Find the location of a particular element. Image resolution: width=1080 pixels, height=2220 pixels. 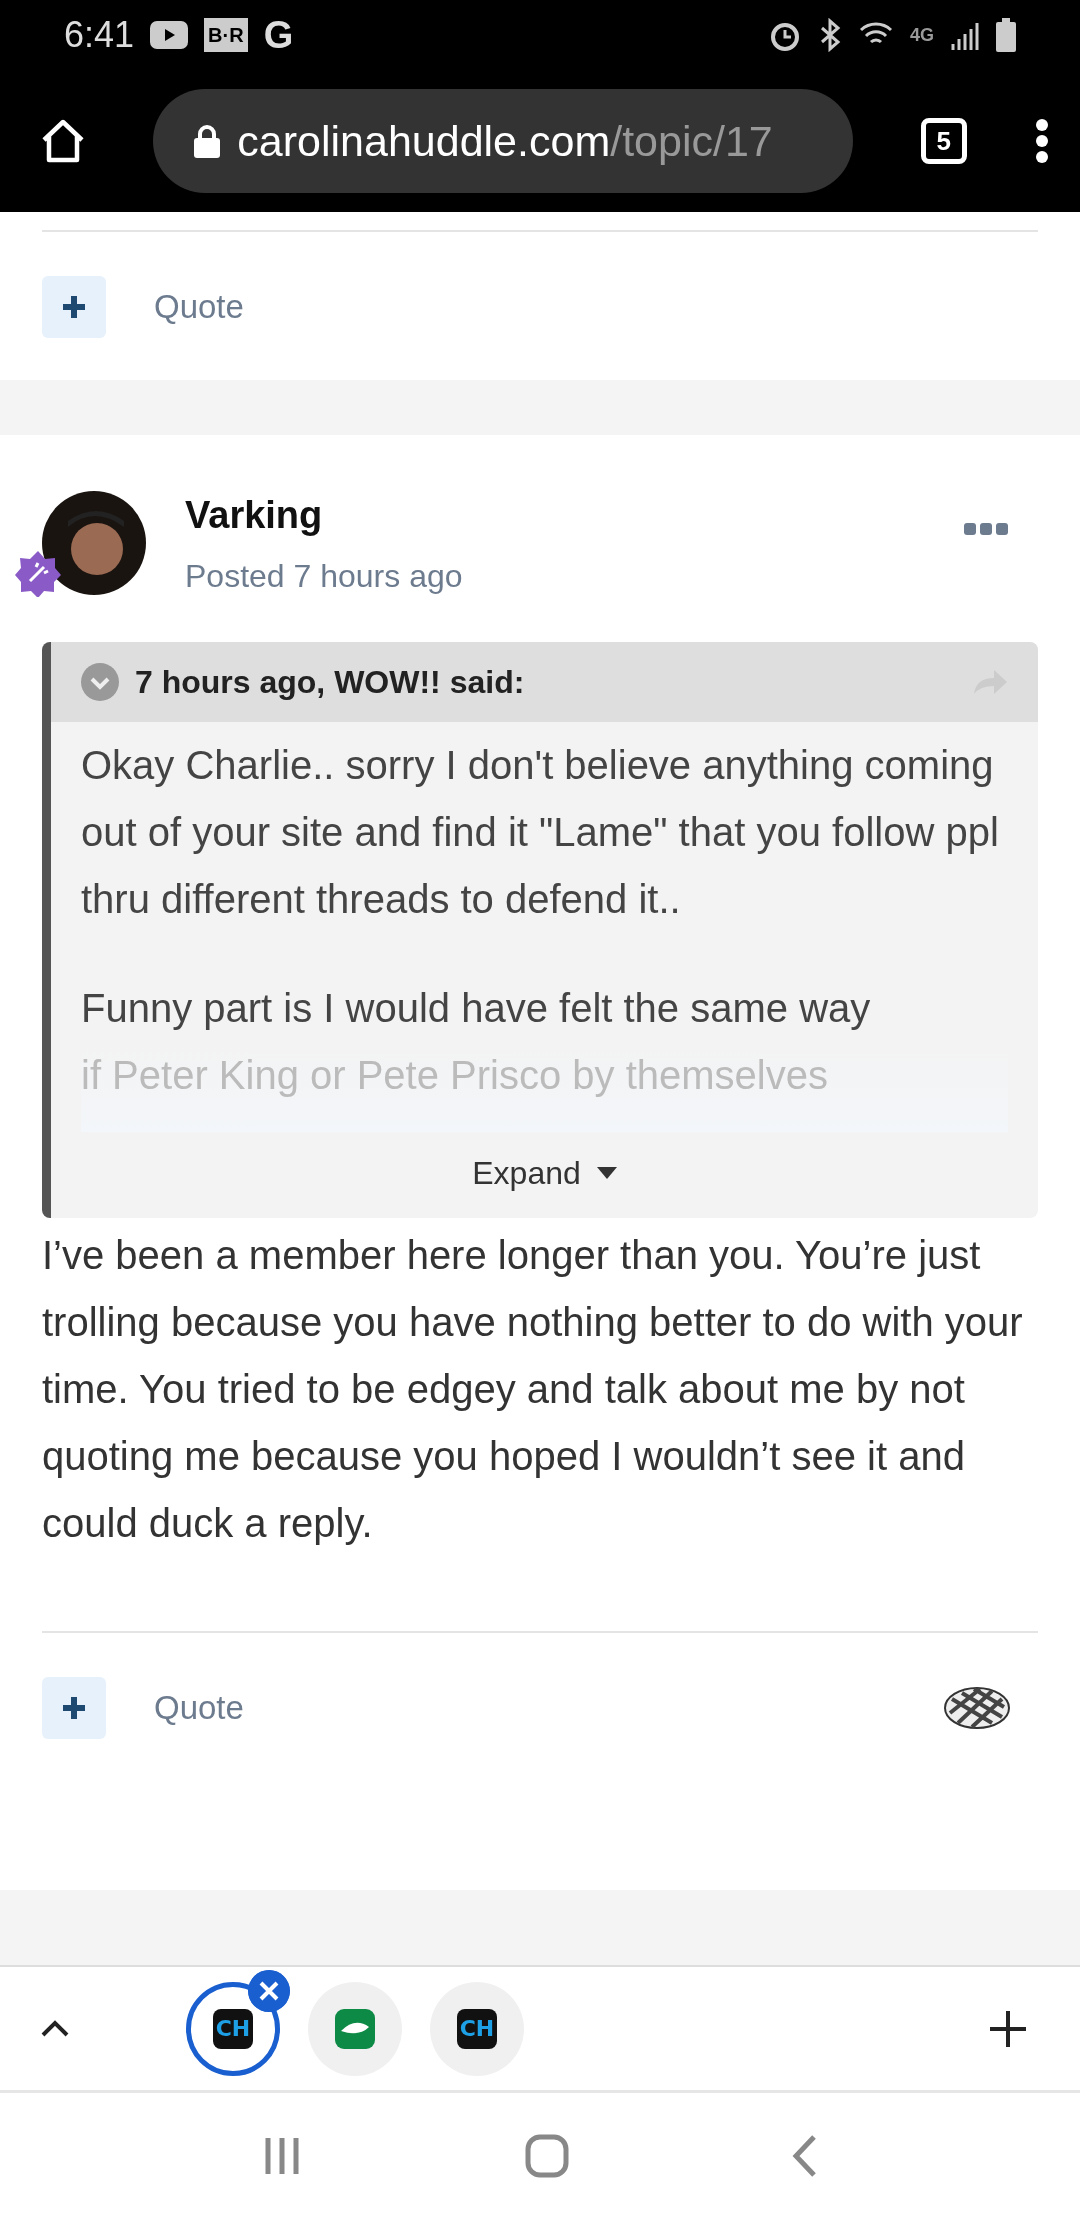

expand-button: Expand is located at coordinates (544, 1173).